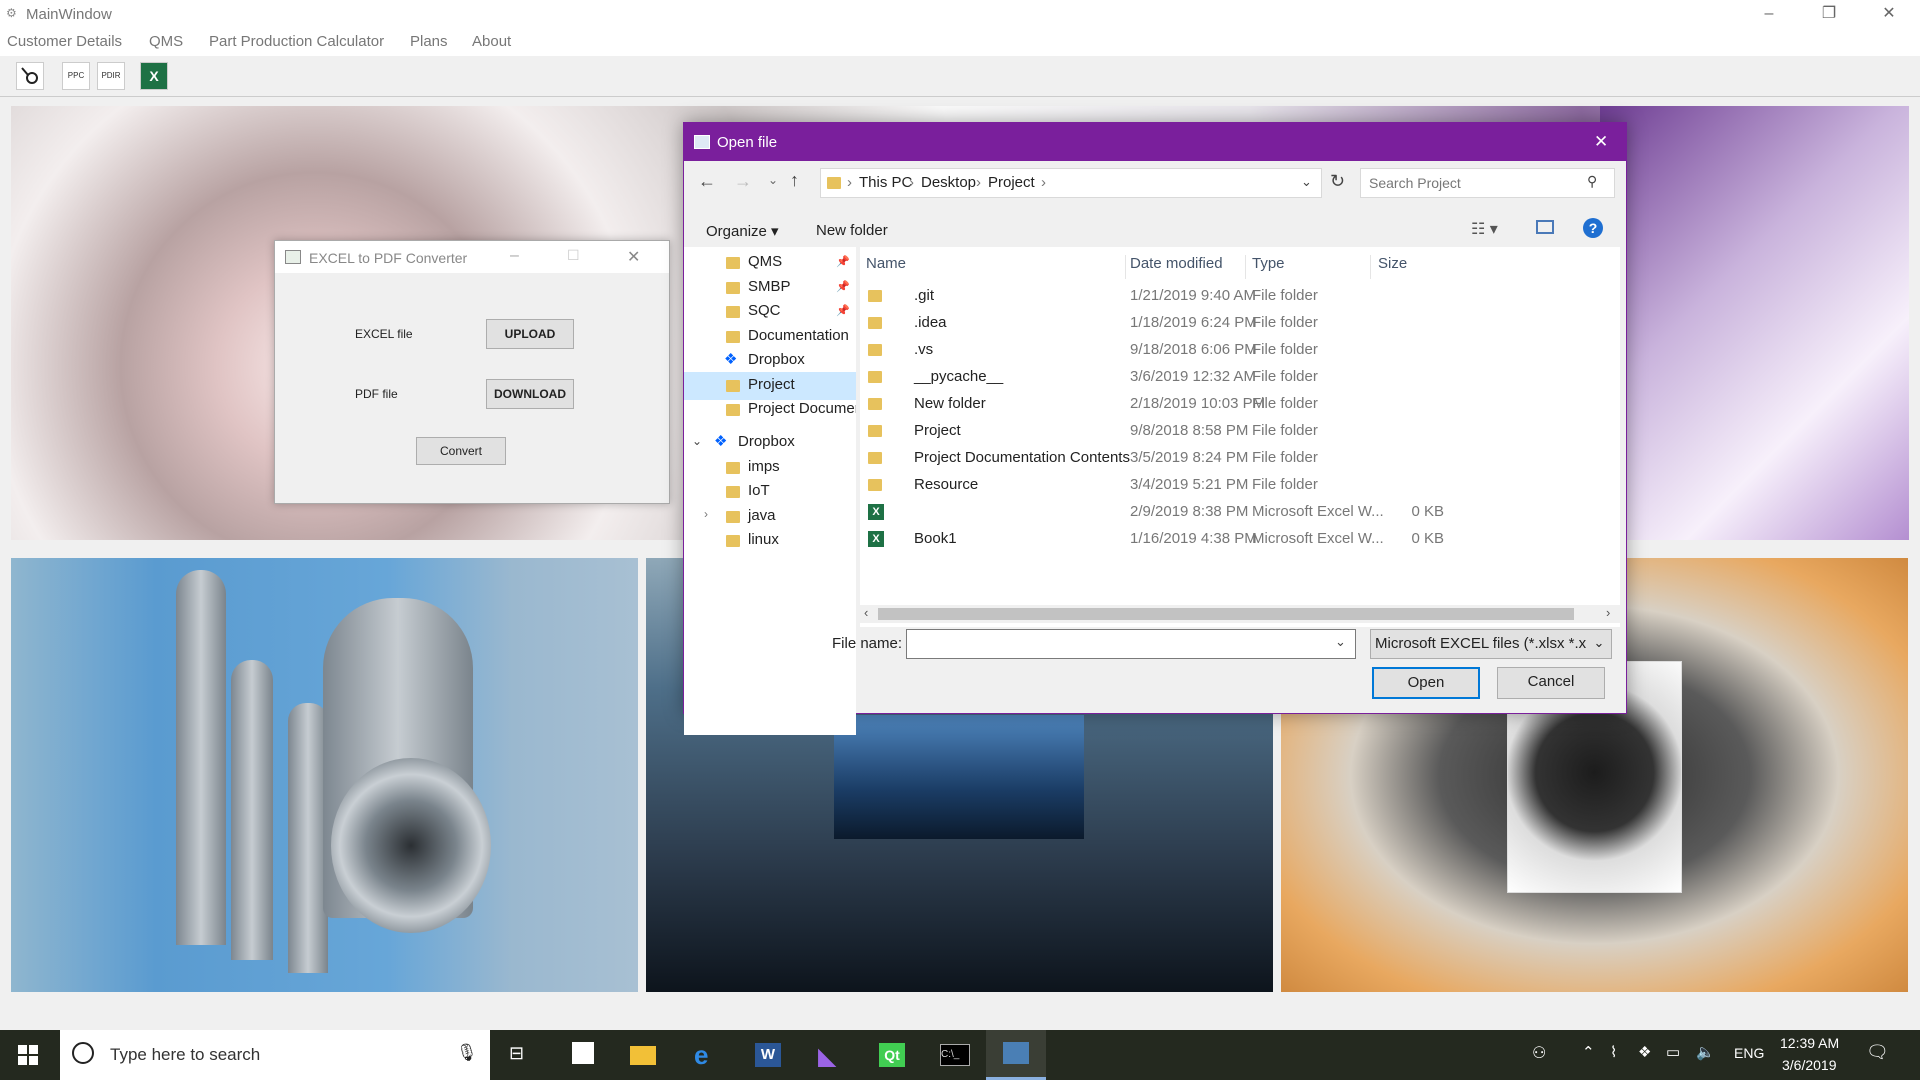  What do you see at coordinates (644, 1055) in the screenshot?
I see `file-explorer-icon` at bounding box center [644, 1055].